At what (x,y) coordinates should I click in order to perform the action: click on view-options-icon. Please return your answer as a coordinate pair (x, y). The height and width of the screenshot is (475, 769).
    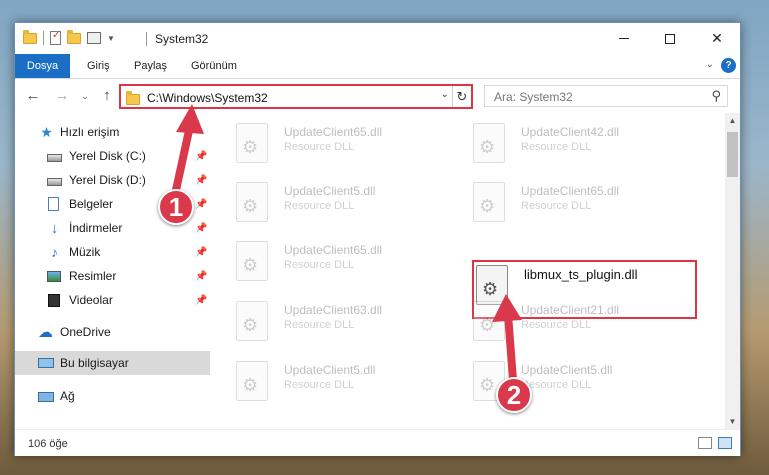
    Looking at the image, I should click on (94, 38).